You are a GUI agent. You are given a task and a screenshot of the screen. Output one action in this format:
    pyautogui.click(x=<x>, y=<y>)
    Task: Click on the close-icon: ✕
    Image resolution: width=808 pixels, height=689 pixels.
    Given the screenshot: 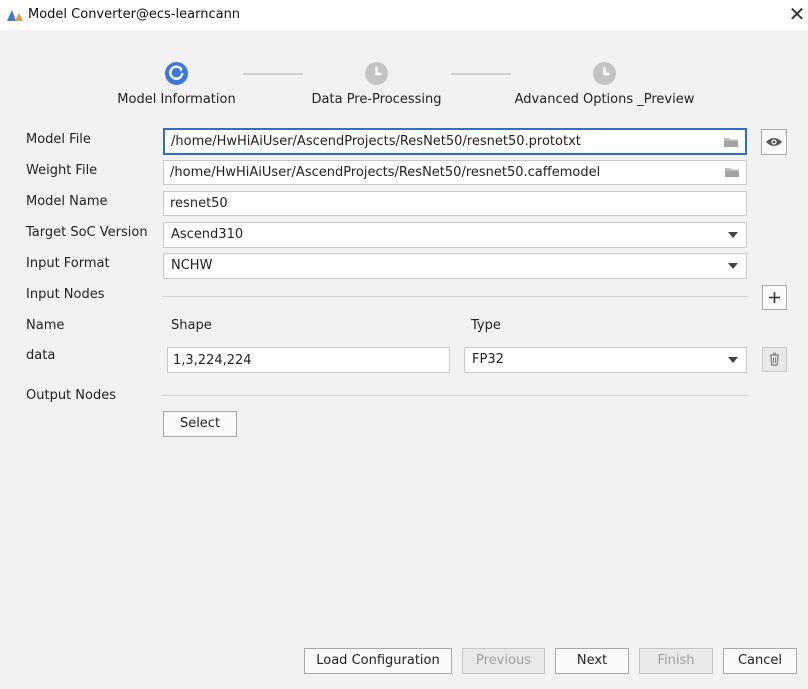 What is the action you would take?
    pyautogui.click(x=797, y=14)
    